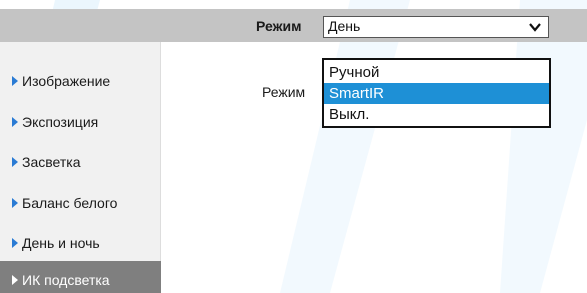 The width and height of the screenshot is (587, 293). Describe the element at coordinates (66, 81) in the screenshot. I see `sidebar-item-label: Изображение` at that location.